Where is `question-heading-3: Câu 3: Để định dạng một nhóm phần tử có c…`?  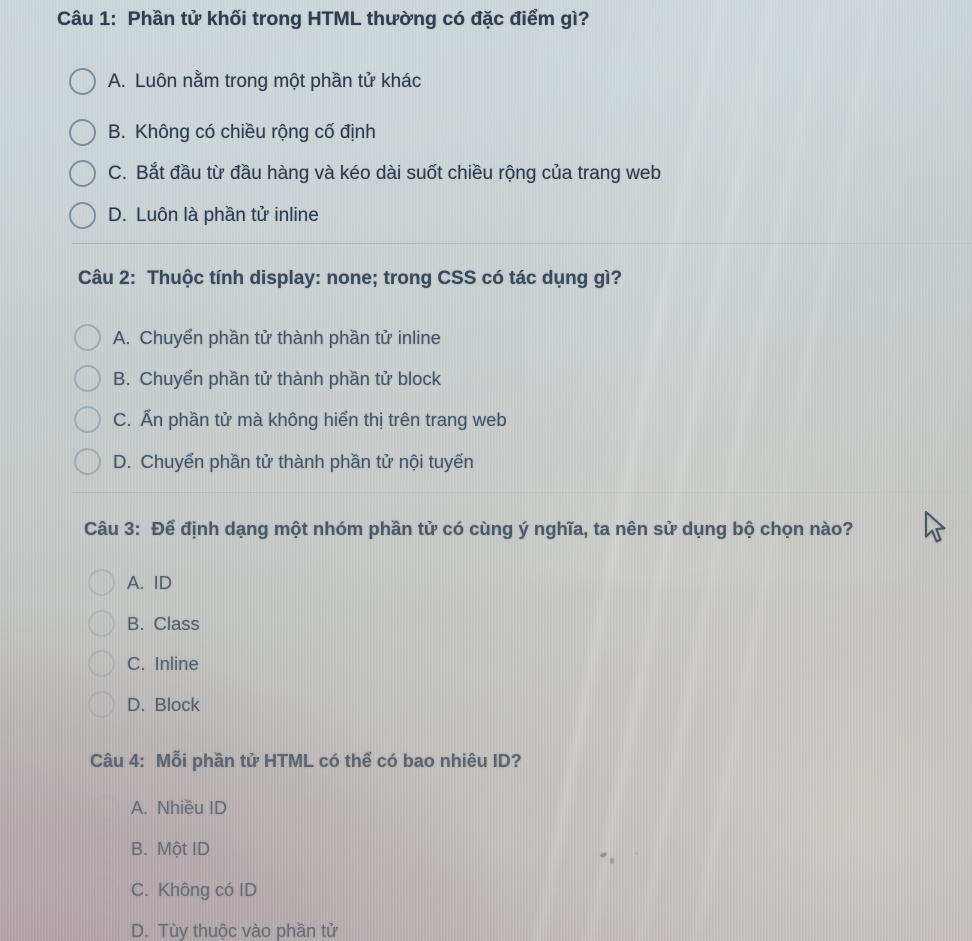 question-heading-3: Câu 3: Để định dạng một nhóm phần tử có c… is located at coordinates (469, 529).